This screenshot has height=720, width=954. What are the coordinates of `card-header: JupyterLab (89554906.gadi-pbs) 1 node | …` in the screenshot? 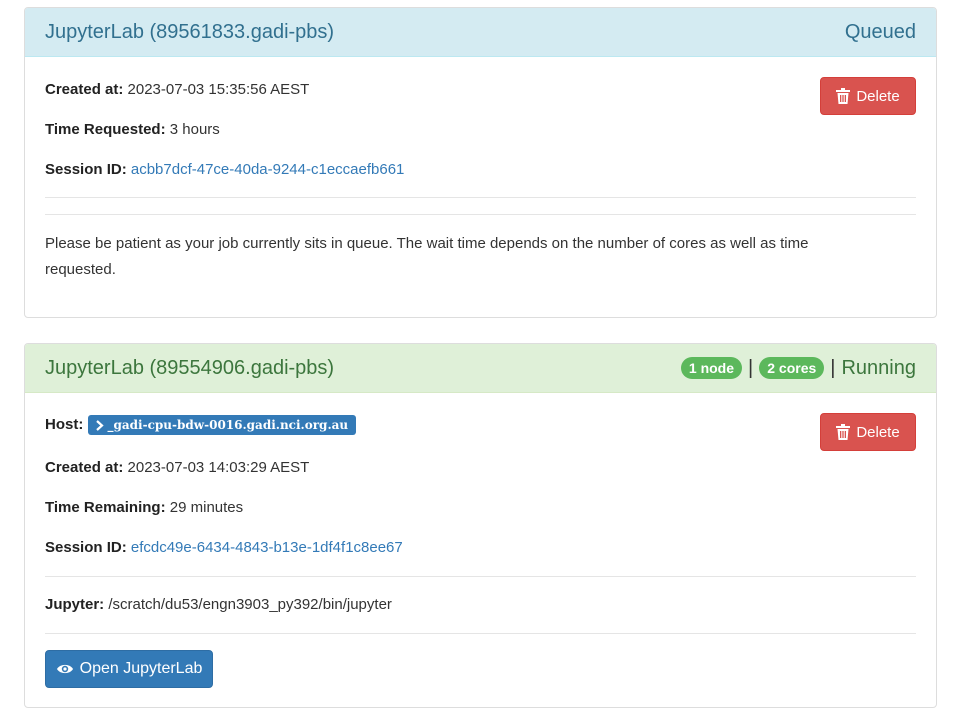 It's located at (480, 368).